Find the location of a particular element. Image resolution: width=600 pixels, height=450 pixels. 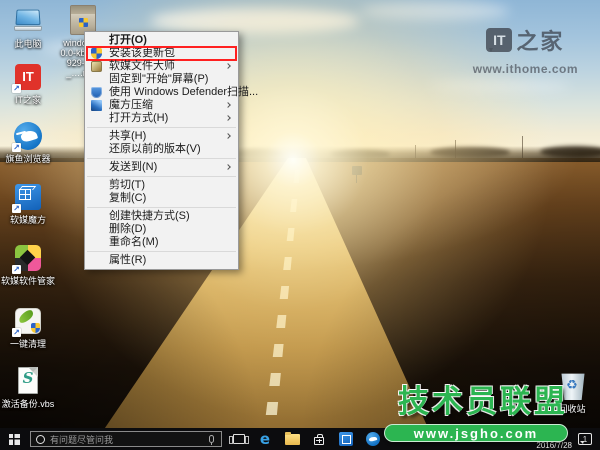

search-input: 有问题尽管问我 is located at coordinates (126, 439).